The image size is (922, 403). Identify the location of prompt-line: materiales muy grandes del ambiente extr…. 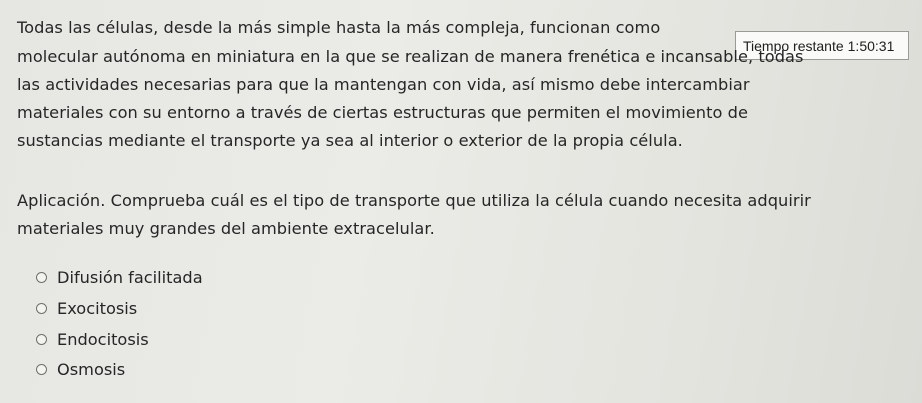
(226, 228).